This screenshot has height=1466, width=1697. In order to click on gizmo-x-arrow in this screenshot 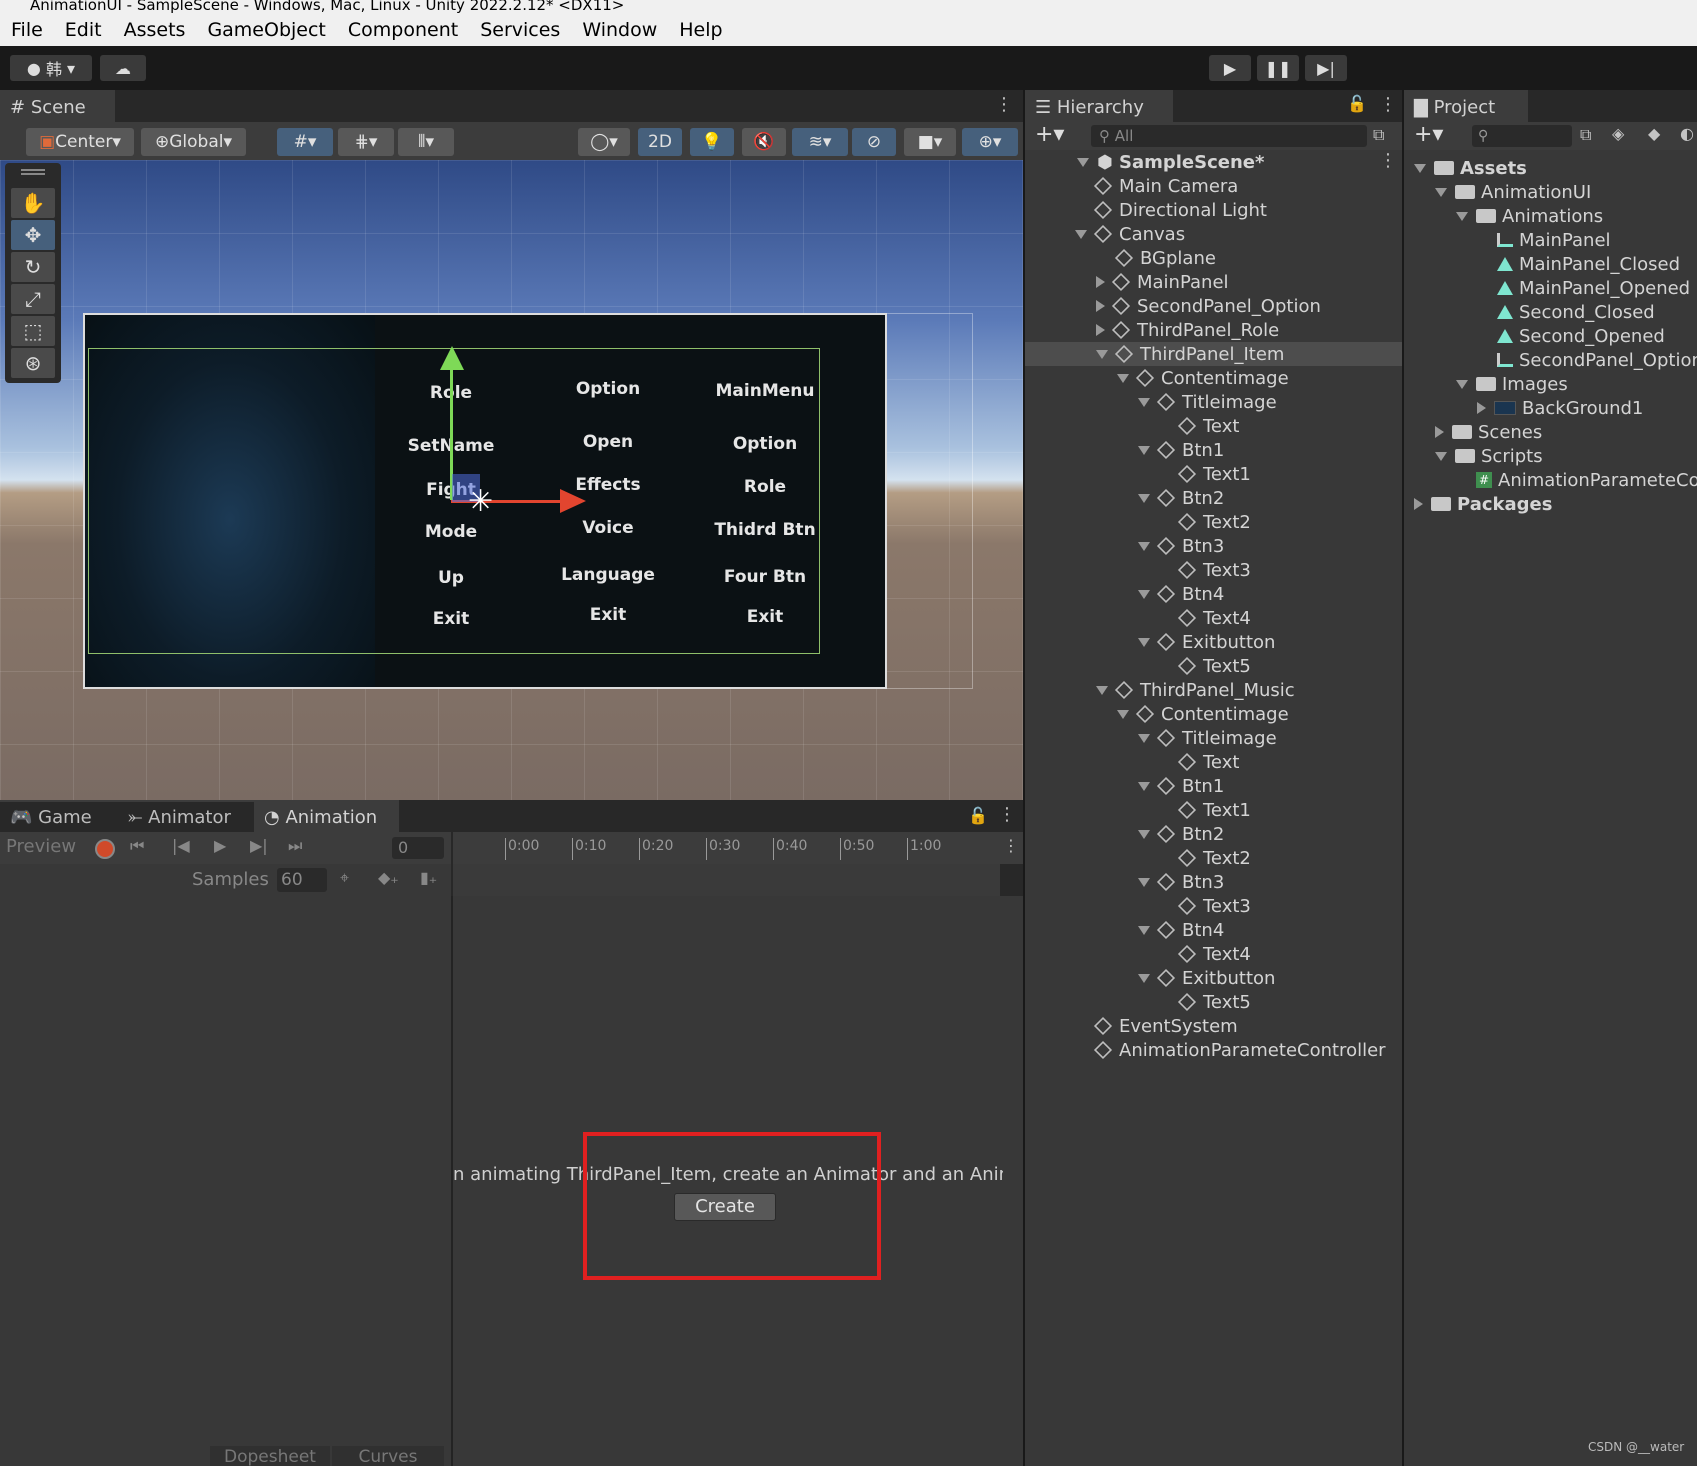, I will do `click(573, 501)`.